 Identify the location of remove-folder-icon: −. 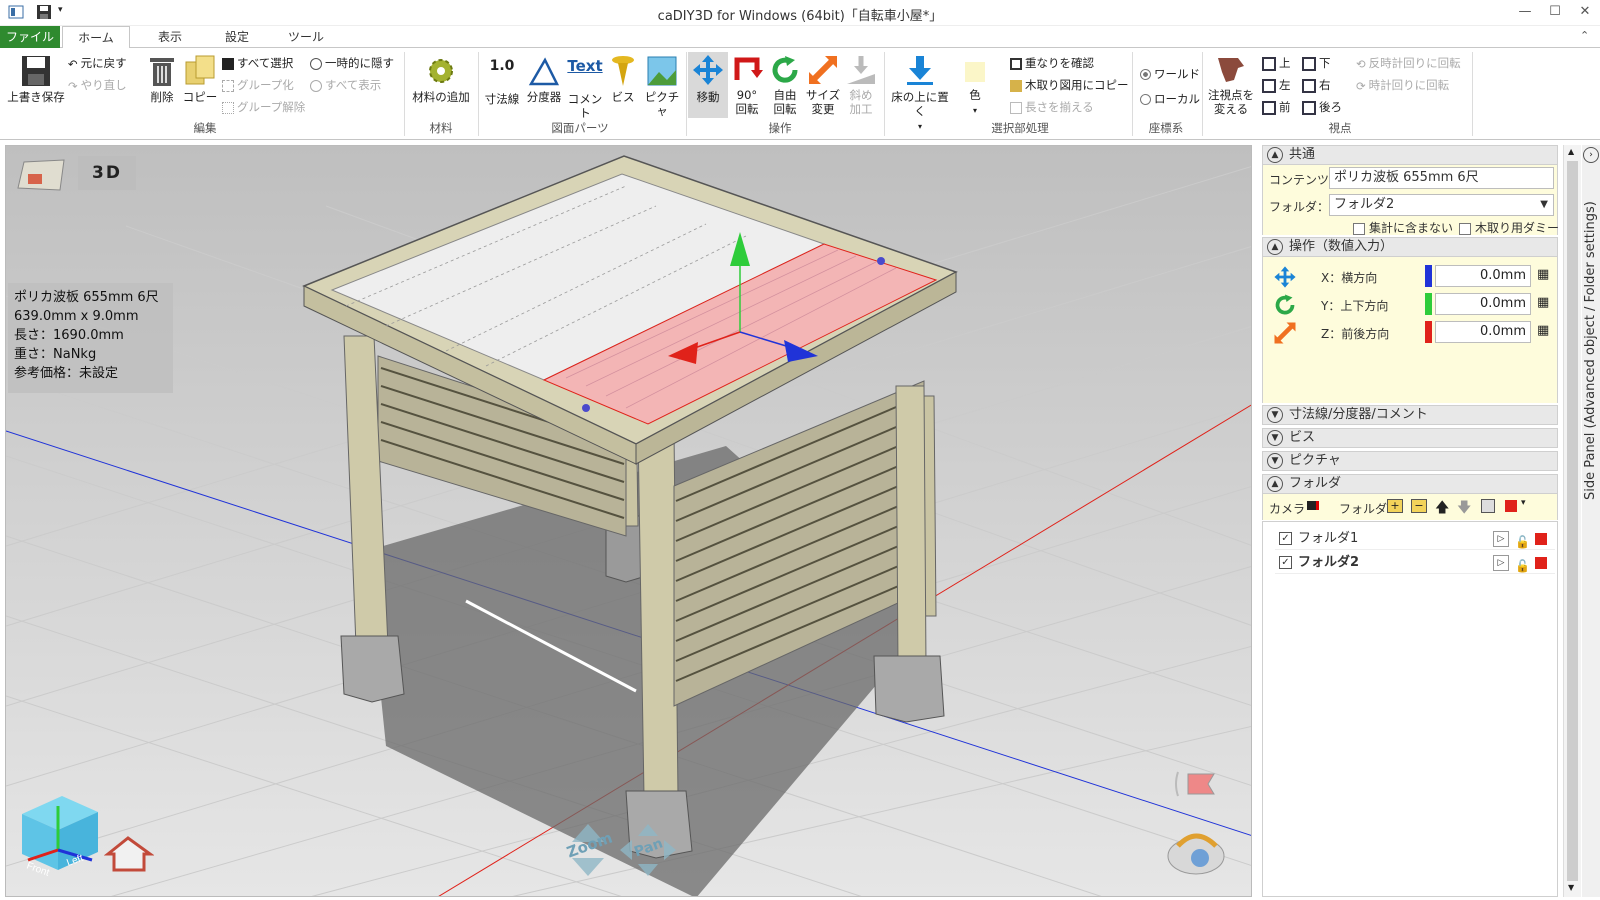
(1419, 506).